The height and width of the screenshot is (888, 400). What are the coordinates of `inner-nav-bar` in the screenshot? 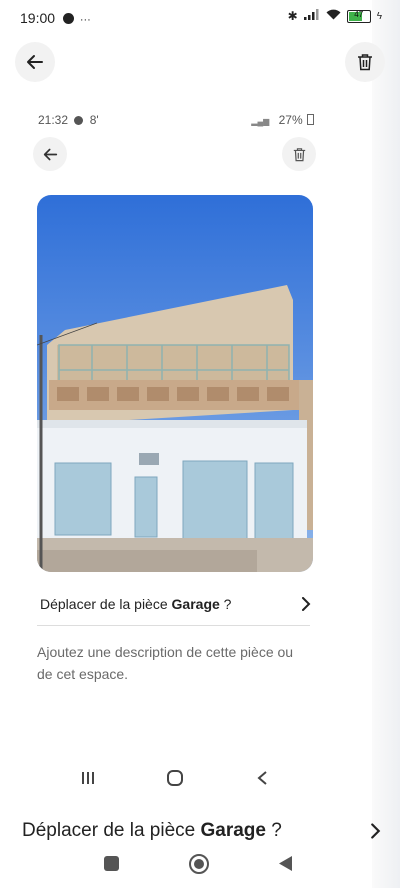 It's located at (175, 778).